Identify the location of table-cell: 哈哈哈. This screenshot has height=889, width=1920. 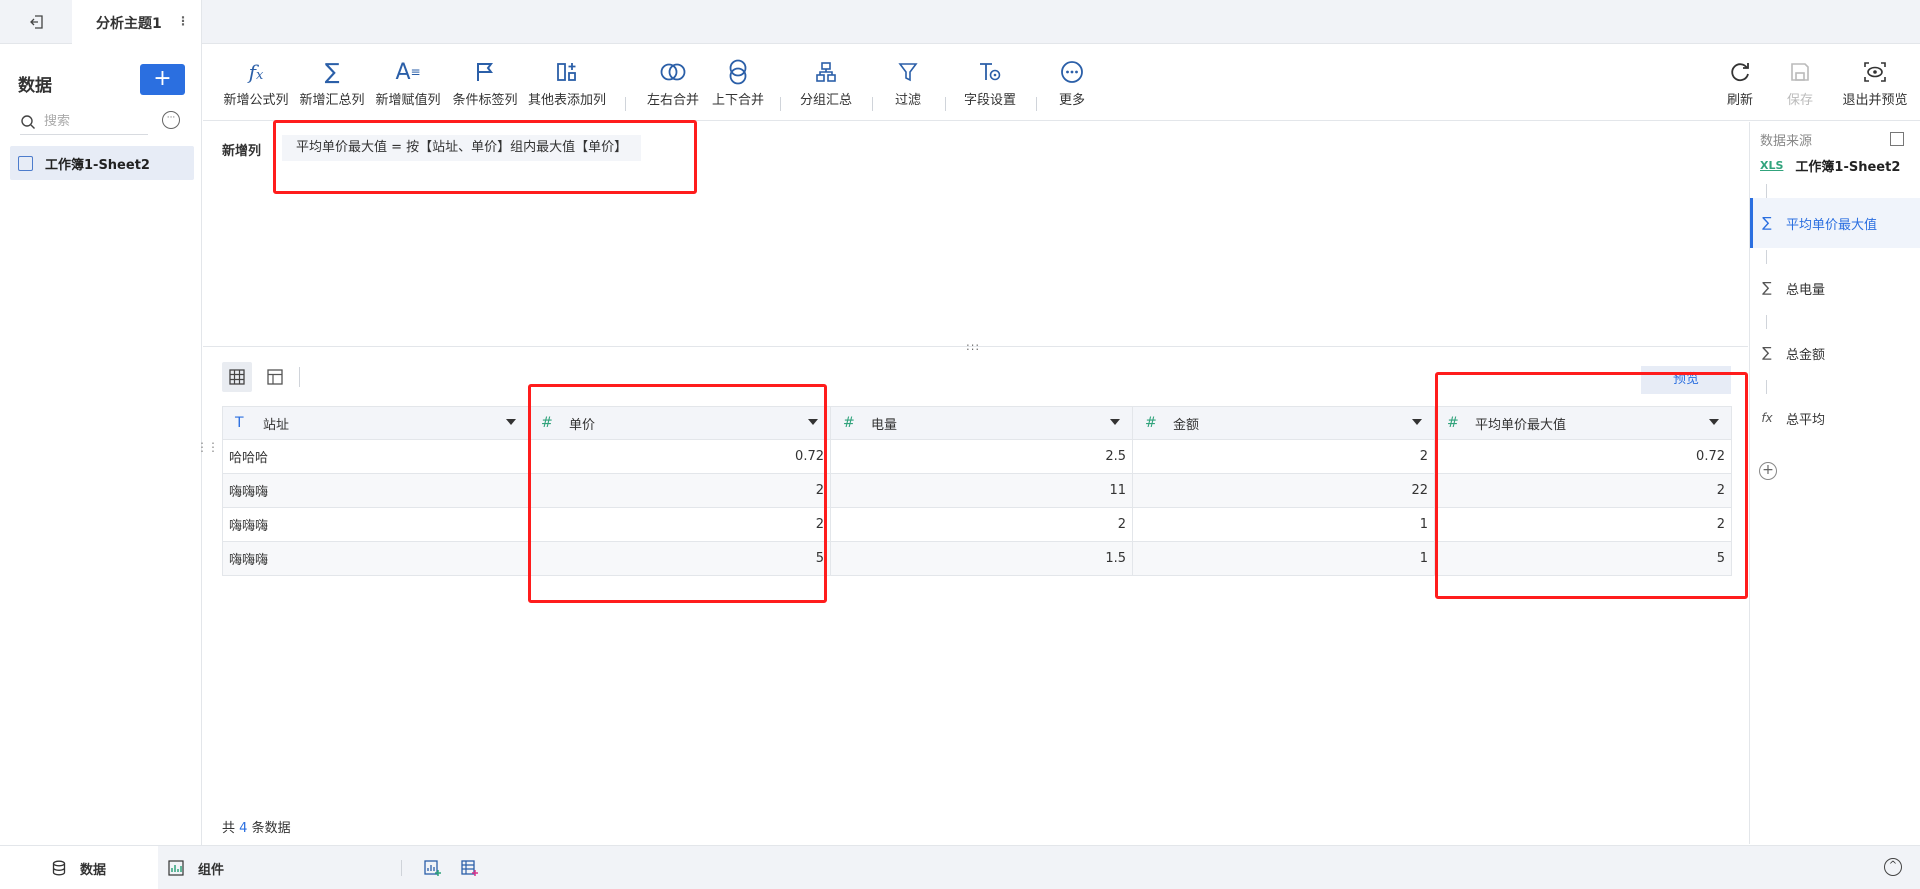
(375, 456).